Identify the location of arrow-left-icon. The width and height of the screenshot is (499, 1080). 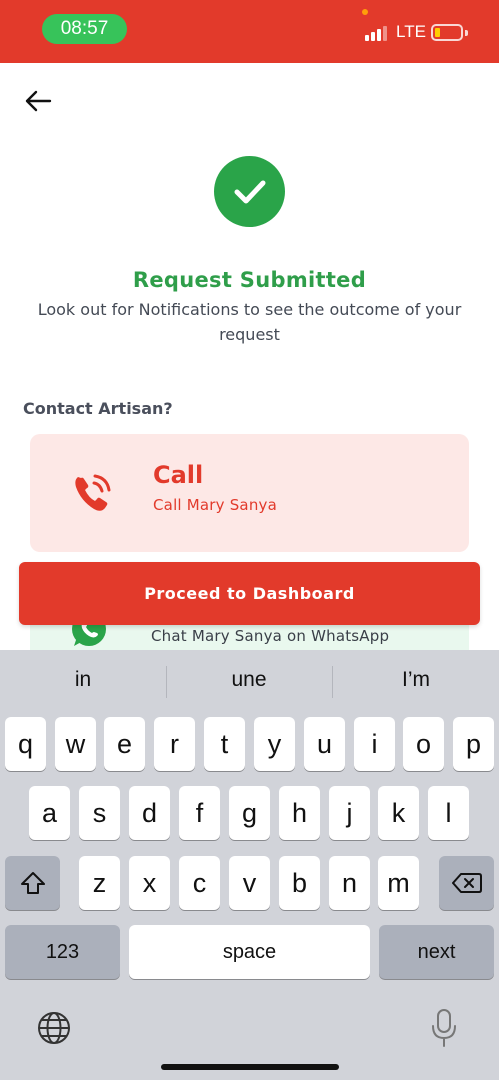
(38, 101).